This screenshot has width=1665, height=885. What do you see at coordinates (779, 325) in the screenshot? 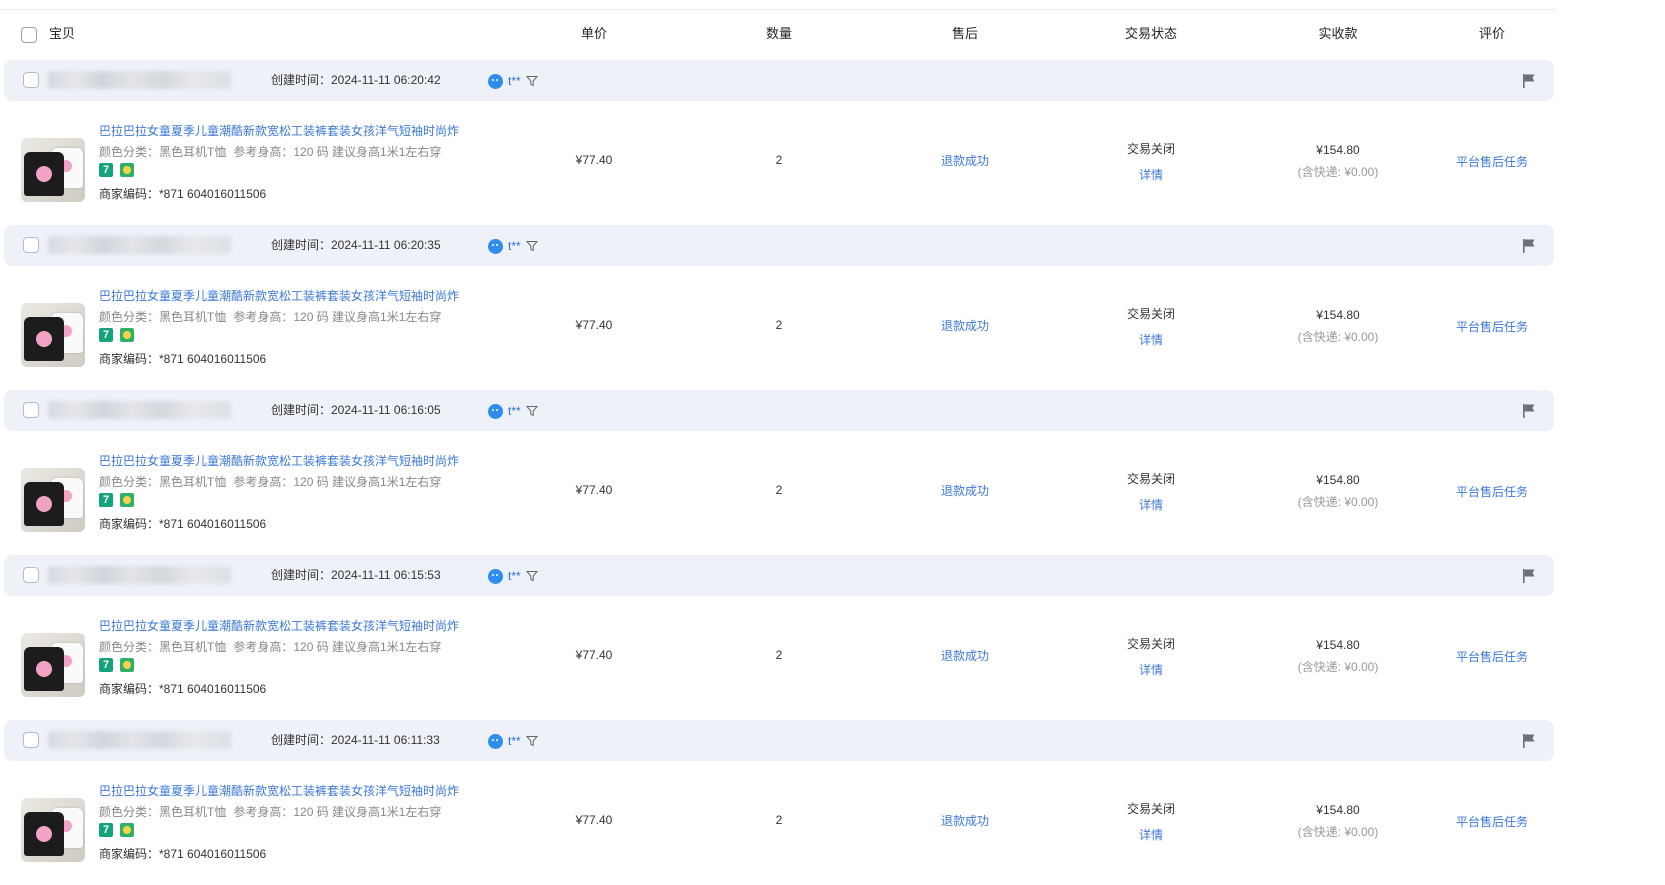
I see `quantity: 2` at bounding box center [779, 325].